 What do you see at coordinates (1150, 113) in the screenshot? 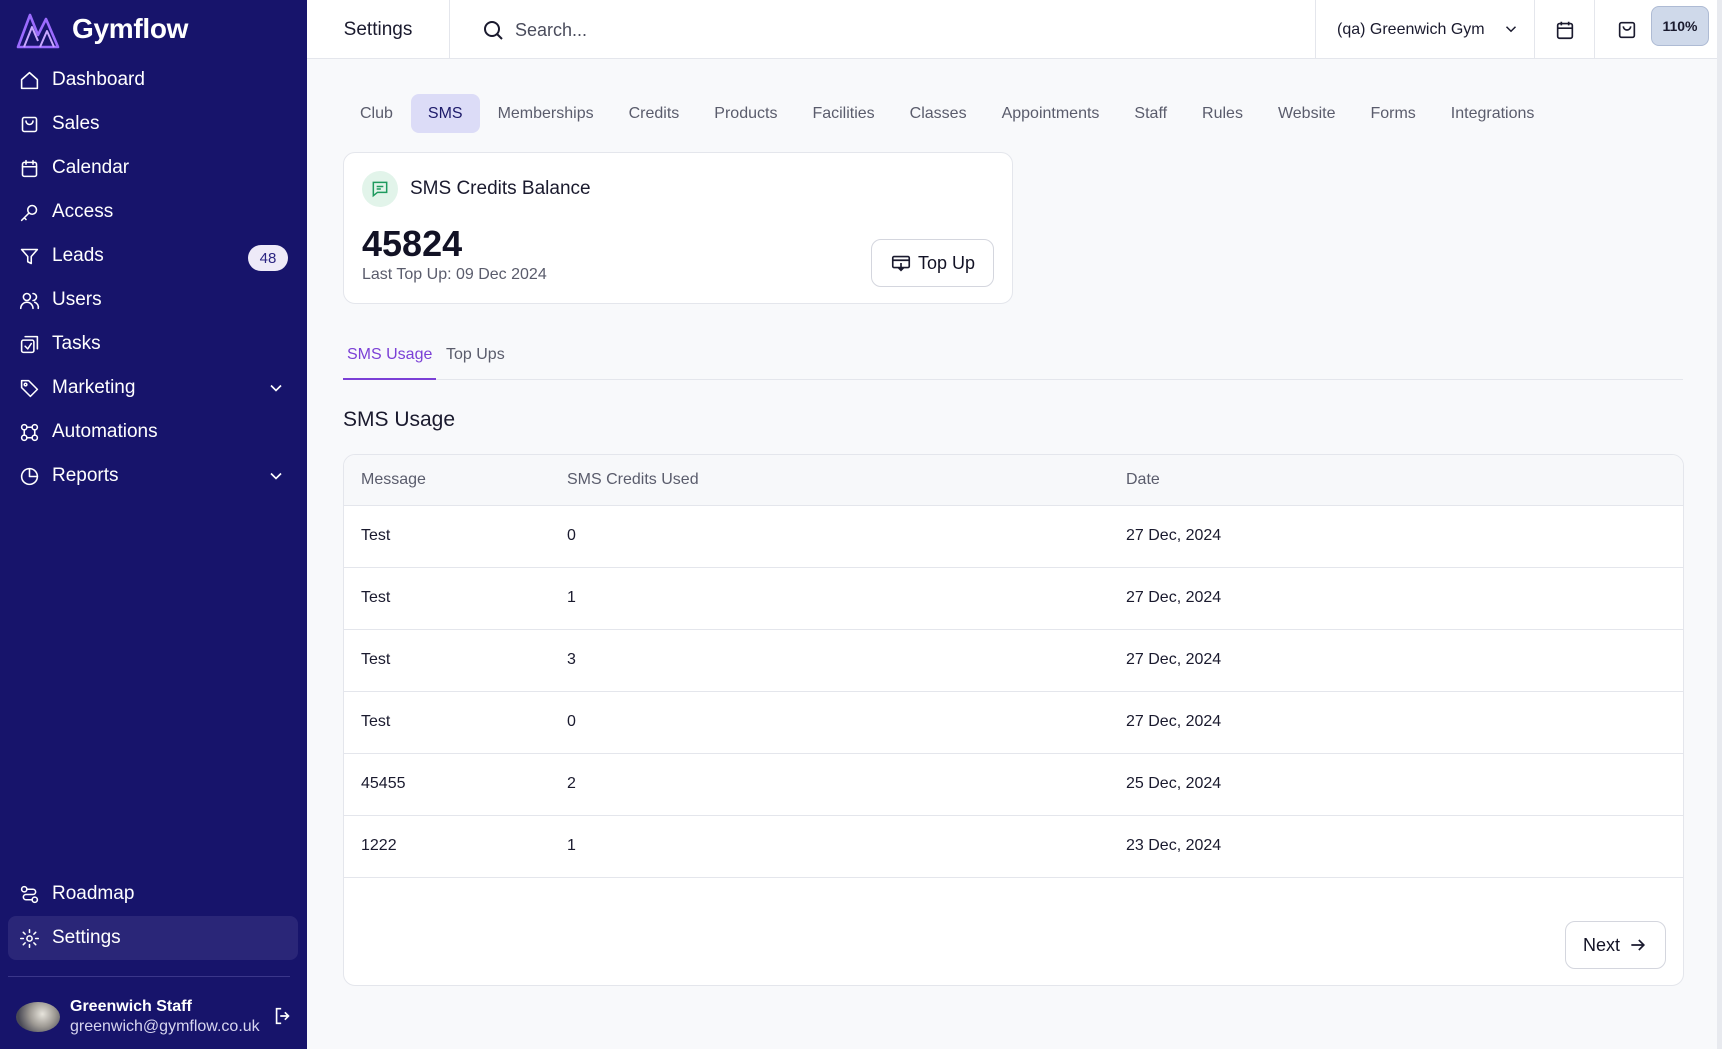
I see `tab-staff: Staff` at bounding box center [1150, 113].